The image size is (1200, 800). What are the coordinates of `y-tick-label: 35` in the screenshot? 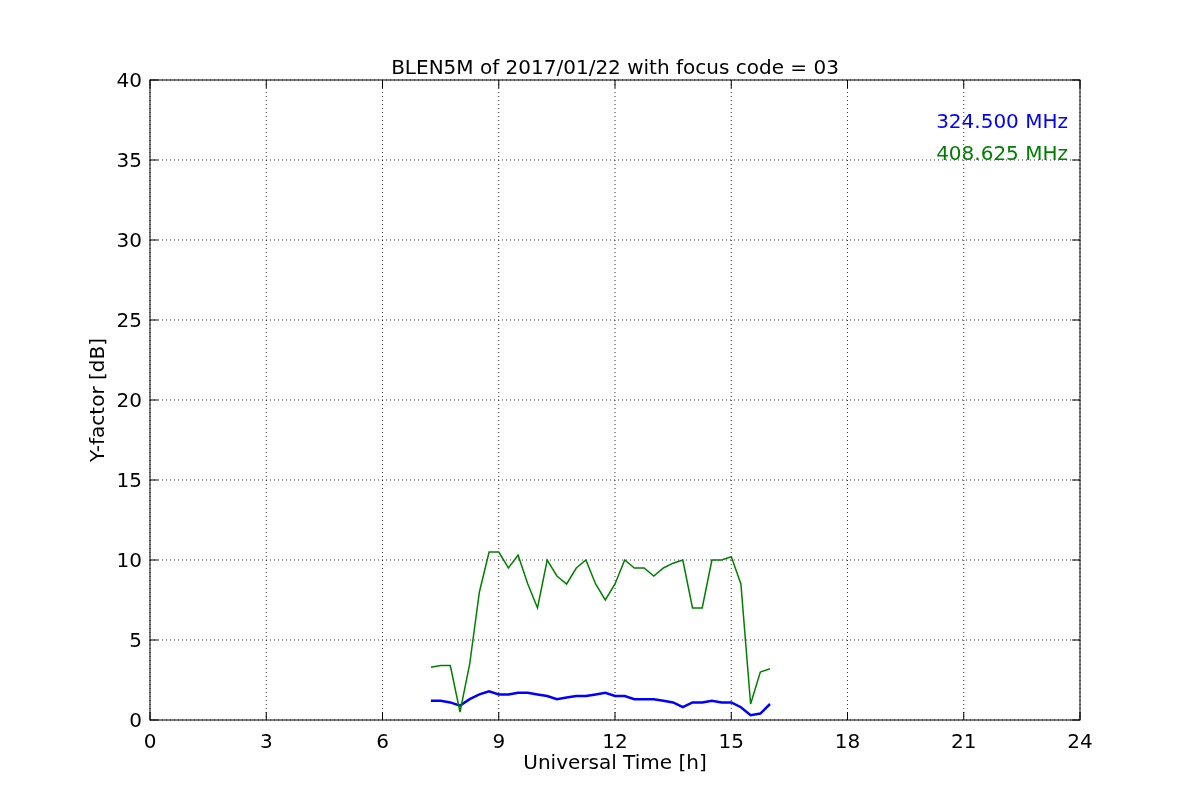 It's located at (129, 160).